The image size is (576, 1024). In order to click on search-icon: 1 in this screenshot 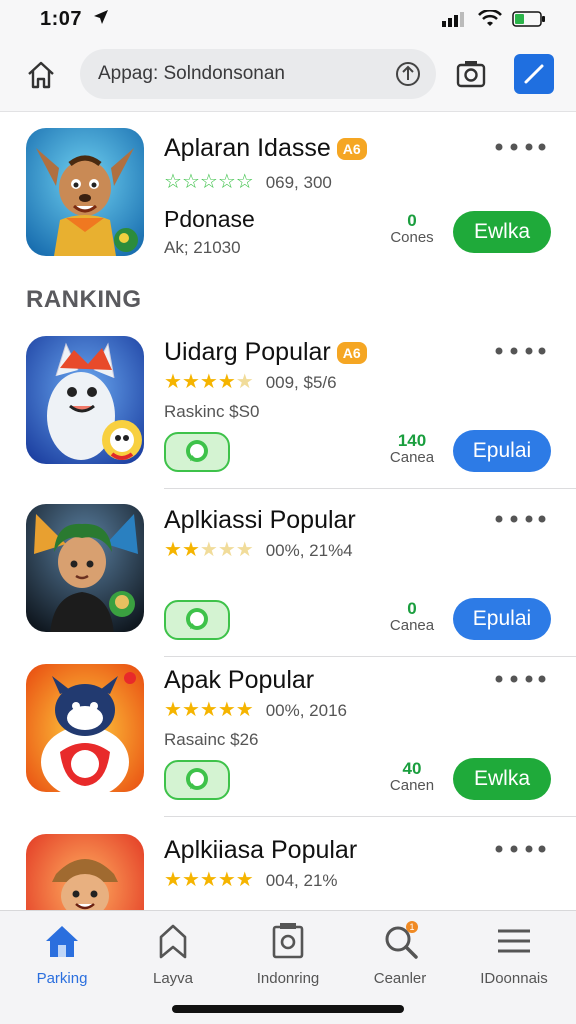, I will do `click(401, 940)`.